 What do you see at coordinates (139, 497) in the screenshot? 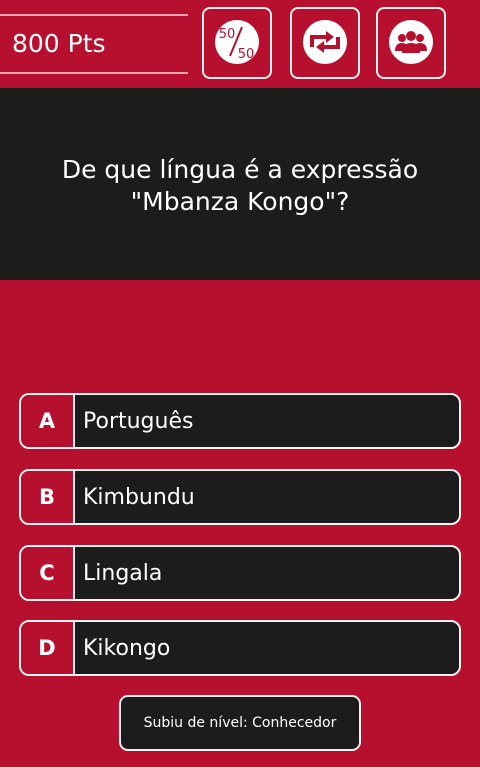
I see `answer-text-b: Kimbundu` at bounding box center [139, 497].